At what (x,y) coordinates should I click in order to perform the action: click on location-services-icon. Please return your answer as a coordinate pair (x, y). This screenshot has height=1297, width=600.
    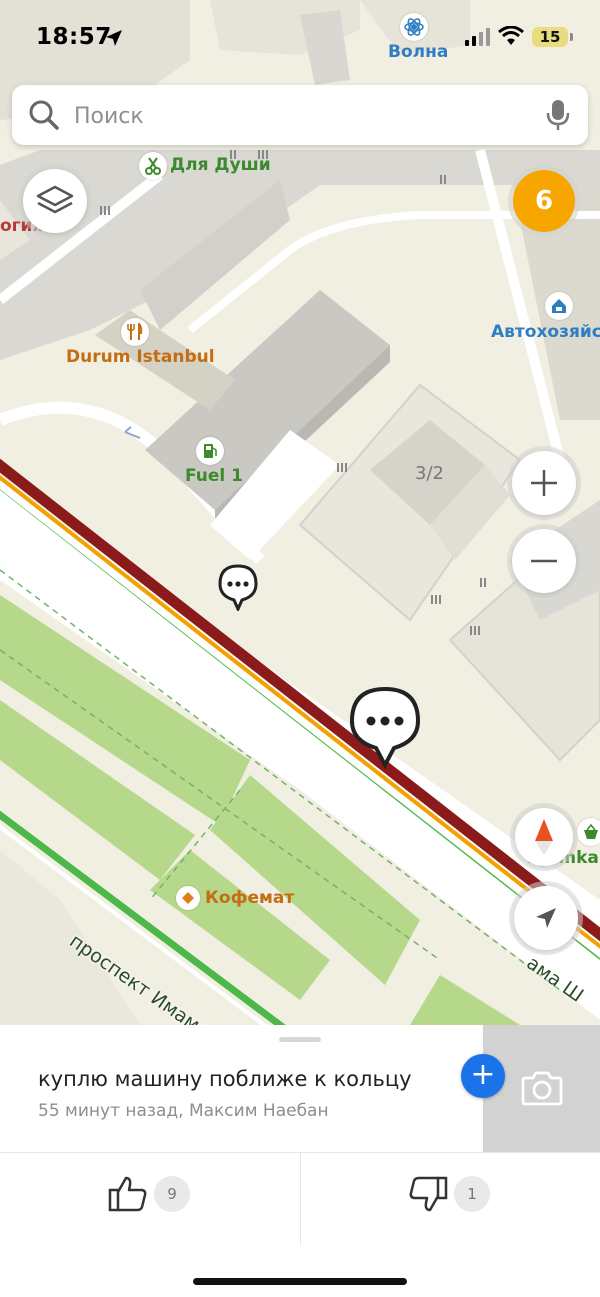
    Looking at the image, I should click on (114, 38).